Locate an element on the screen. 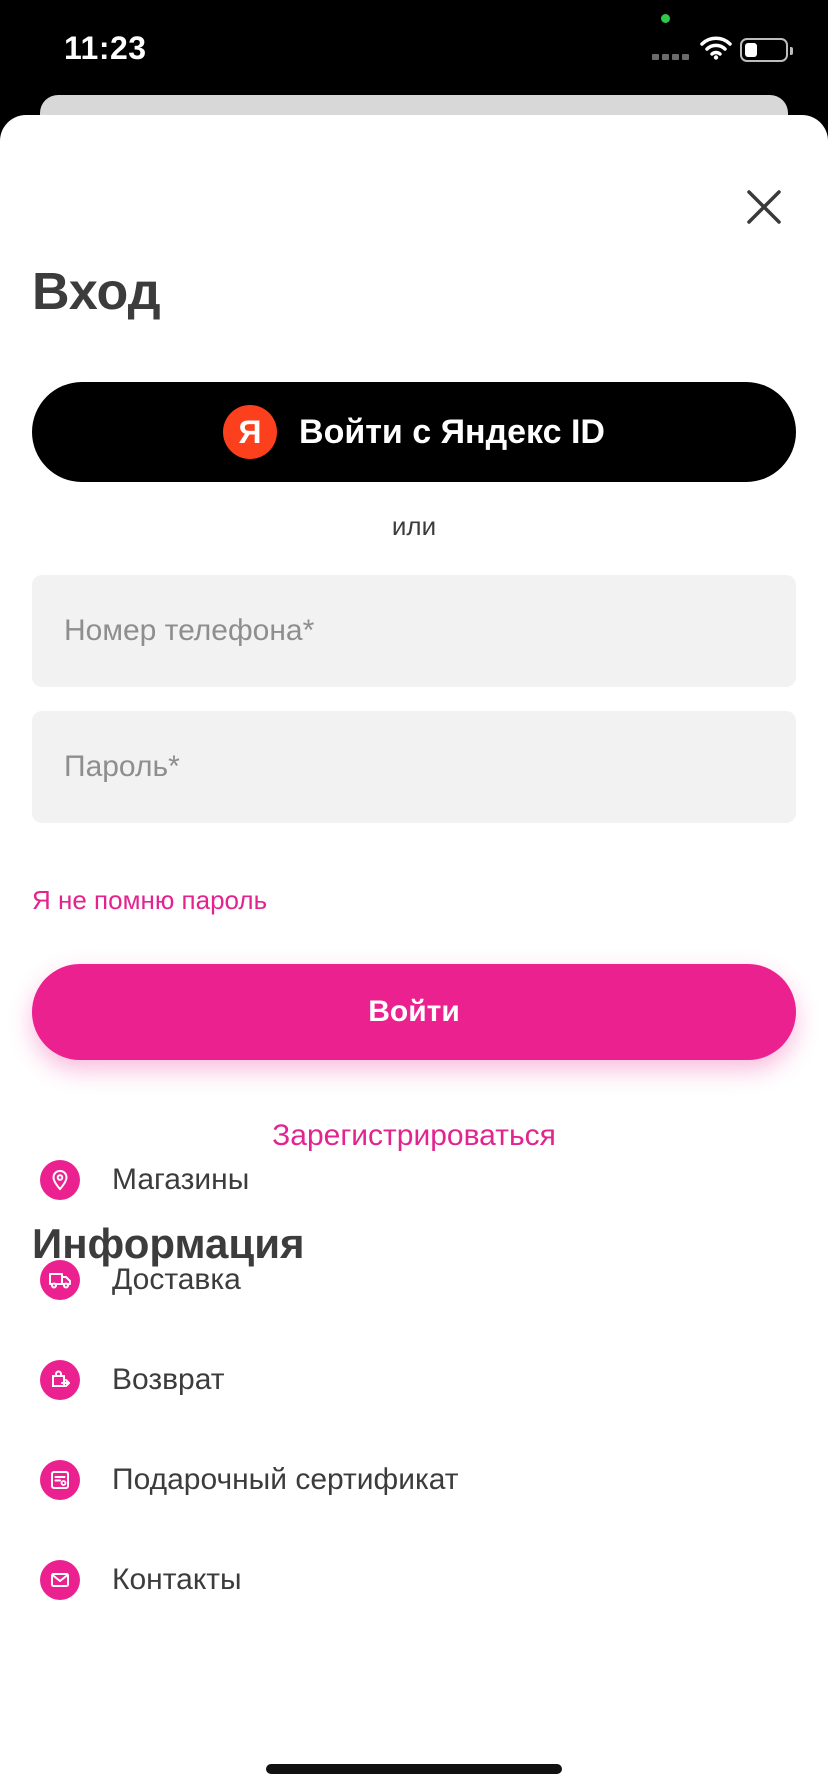  info-item-contacts: Контакты is located at coordinates (141, 1580).